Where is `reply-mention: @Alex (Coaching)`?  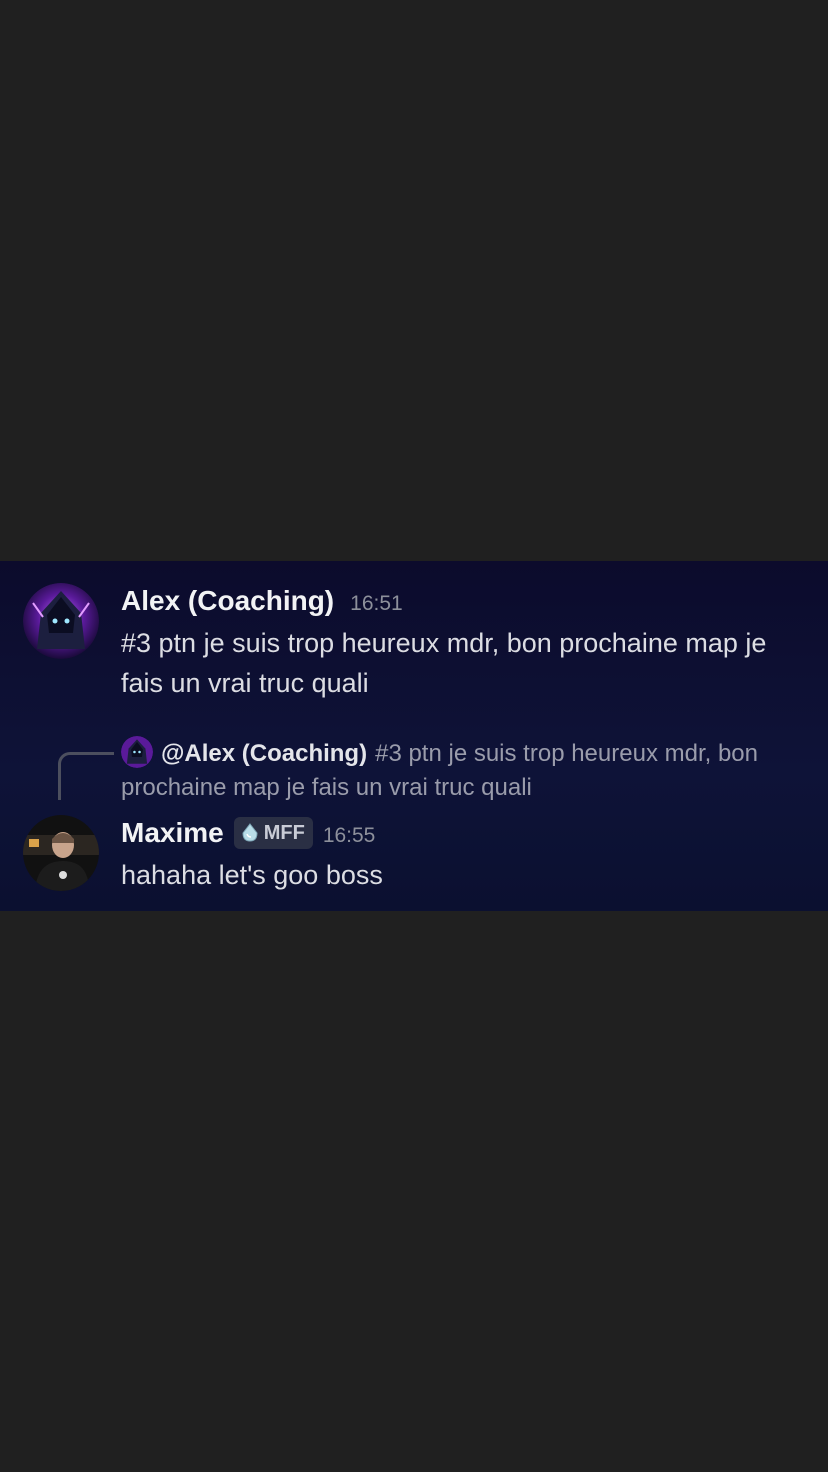 reply-mention: @Alex (Coaching) is located at coordinates (264, 753).